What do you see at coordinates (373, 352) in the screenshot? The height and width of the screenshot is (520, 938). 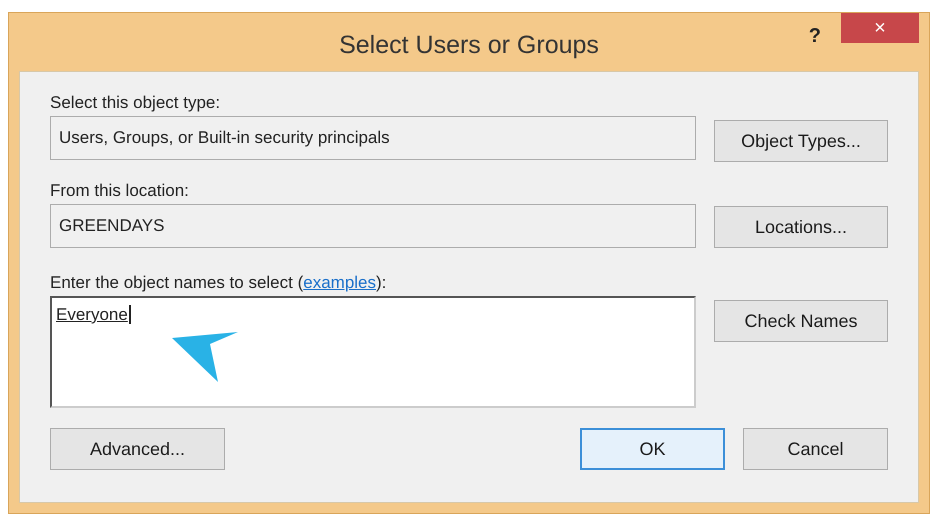 I see `object-names-field: Everyone` at bounding box center [373, 352].